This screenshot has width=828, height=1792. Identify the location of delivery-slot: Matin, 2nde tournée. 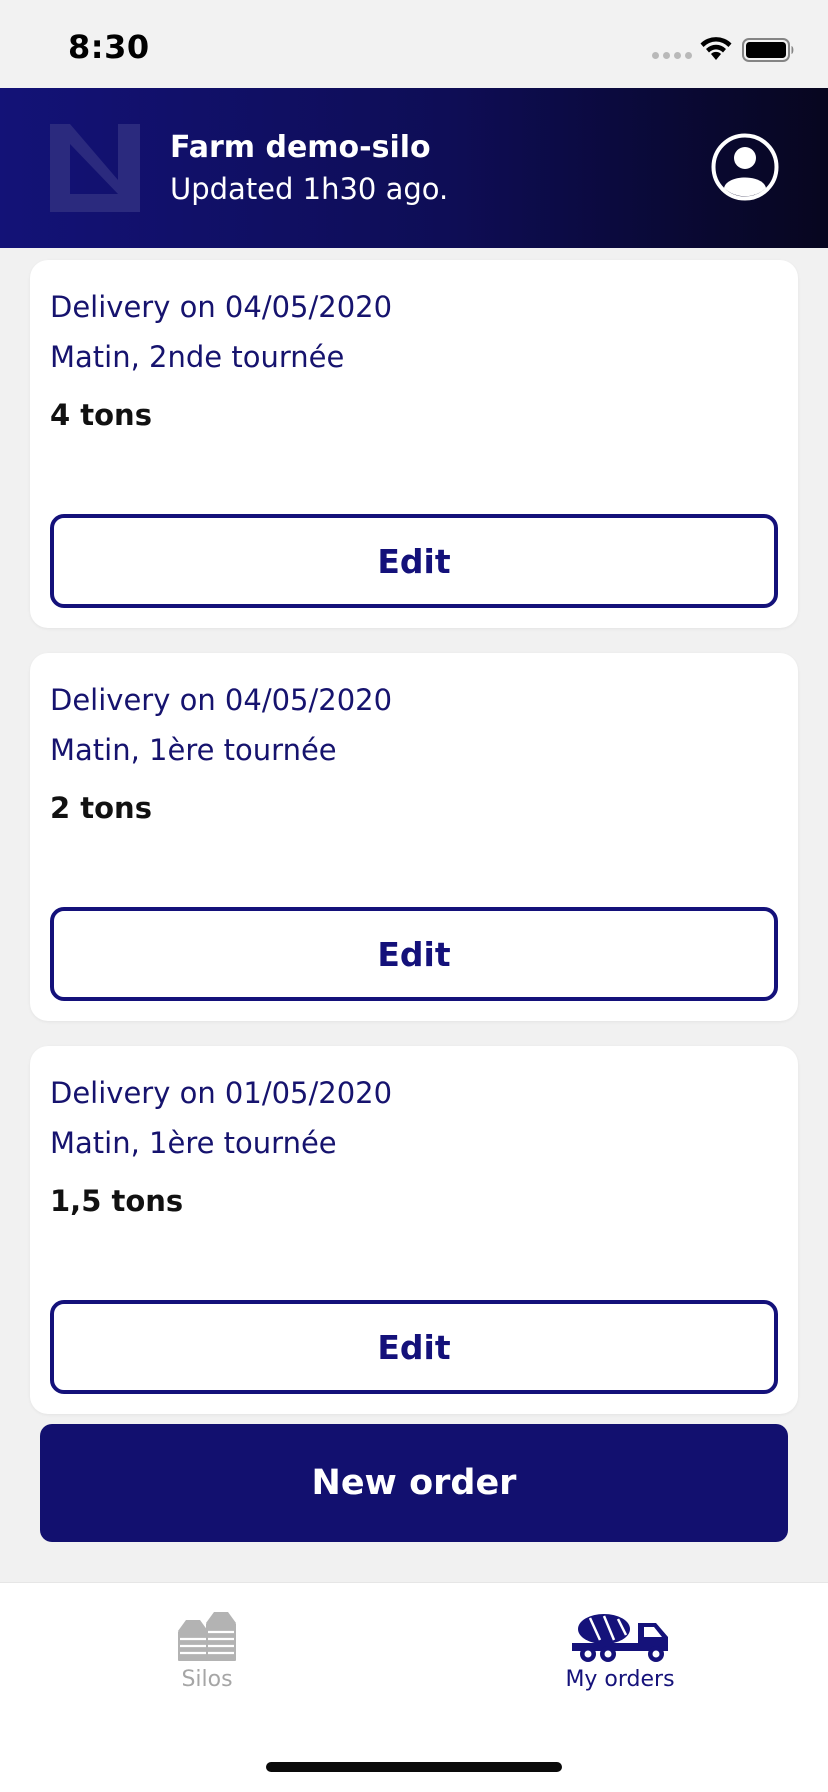
(197, 357).